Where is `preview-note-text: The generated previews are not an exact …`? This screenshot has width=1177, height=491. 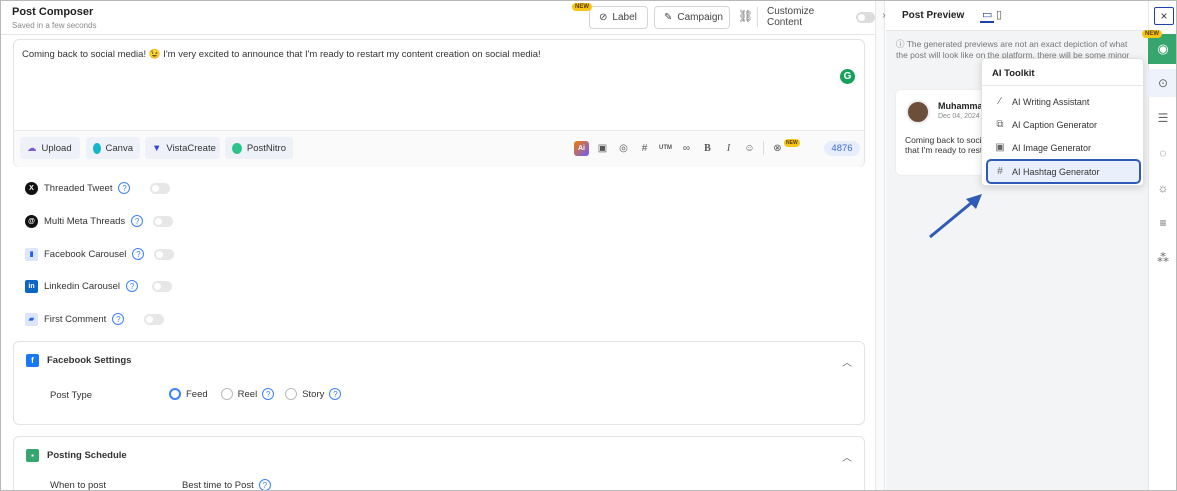 preview-note-text: The generated previews are not an exact … is located at coordinates (1013, 49).